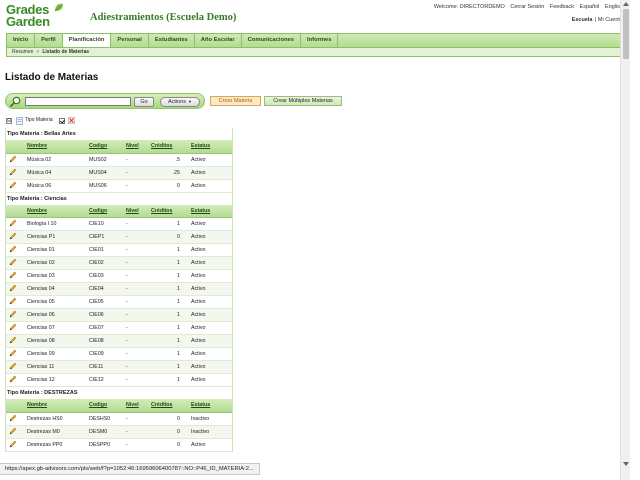  Describe the element at coordinates (21, 40) in the screenshot. I see `nav-tab-0: Inicio` at that location.